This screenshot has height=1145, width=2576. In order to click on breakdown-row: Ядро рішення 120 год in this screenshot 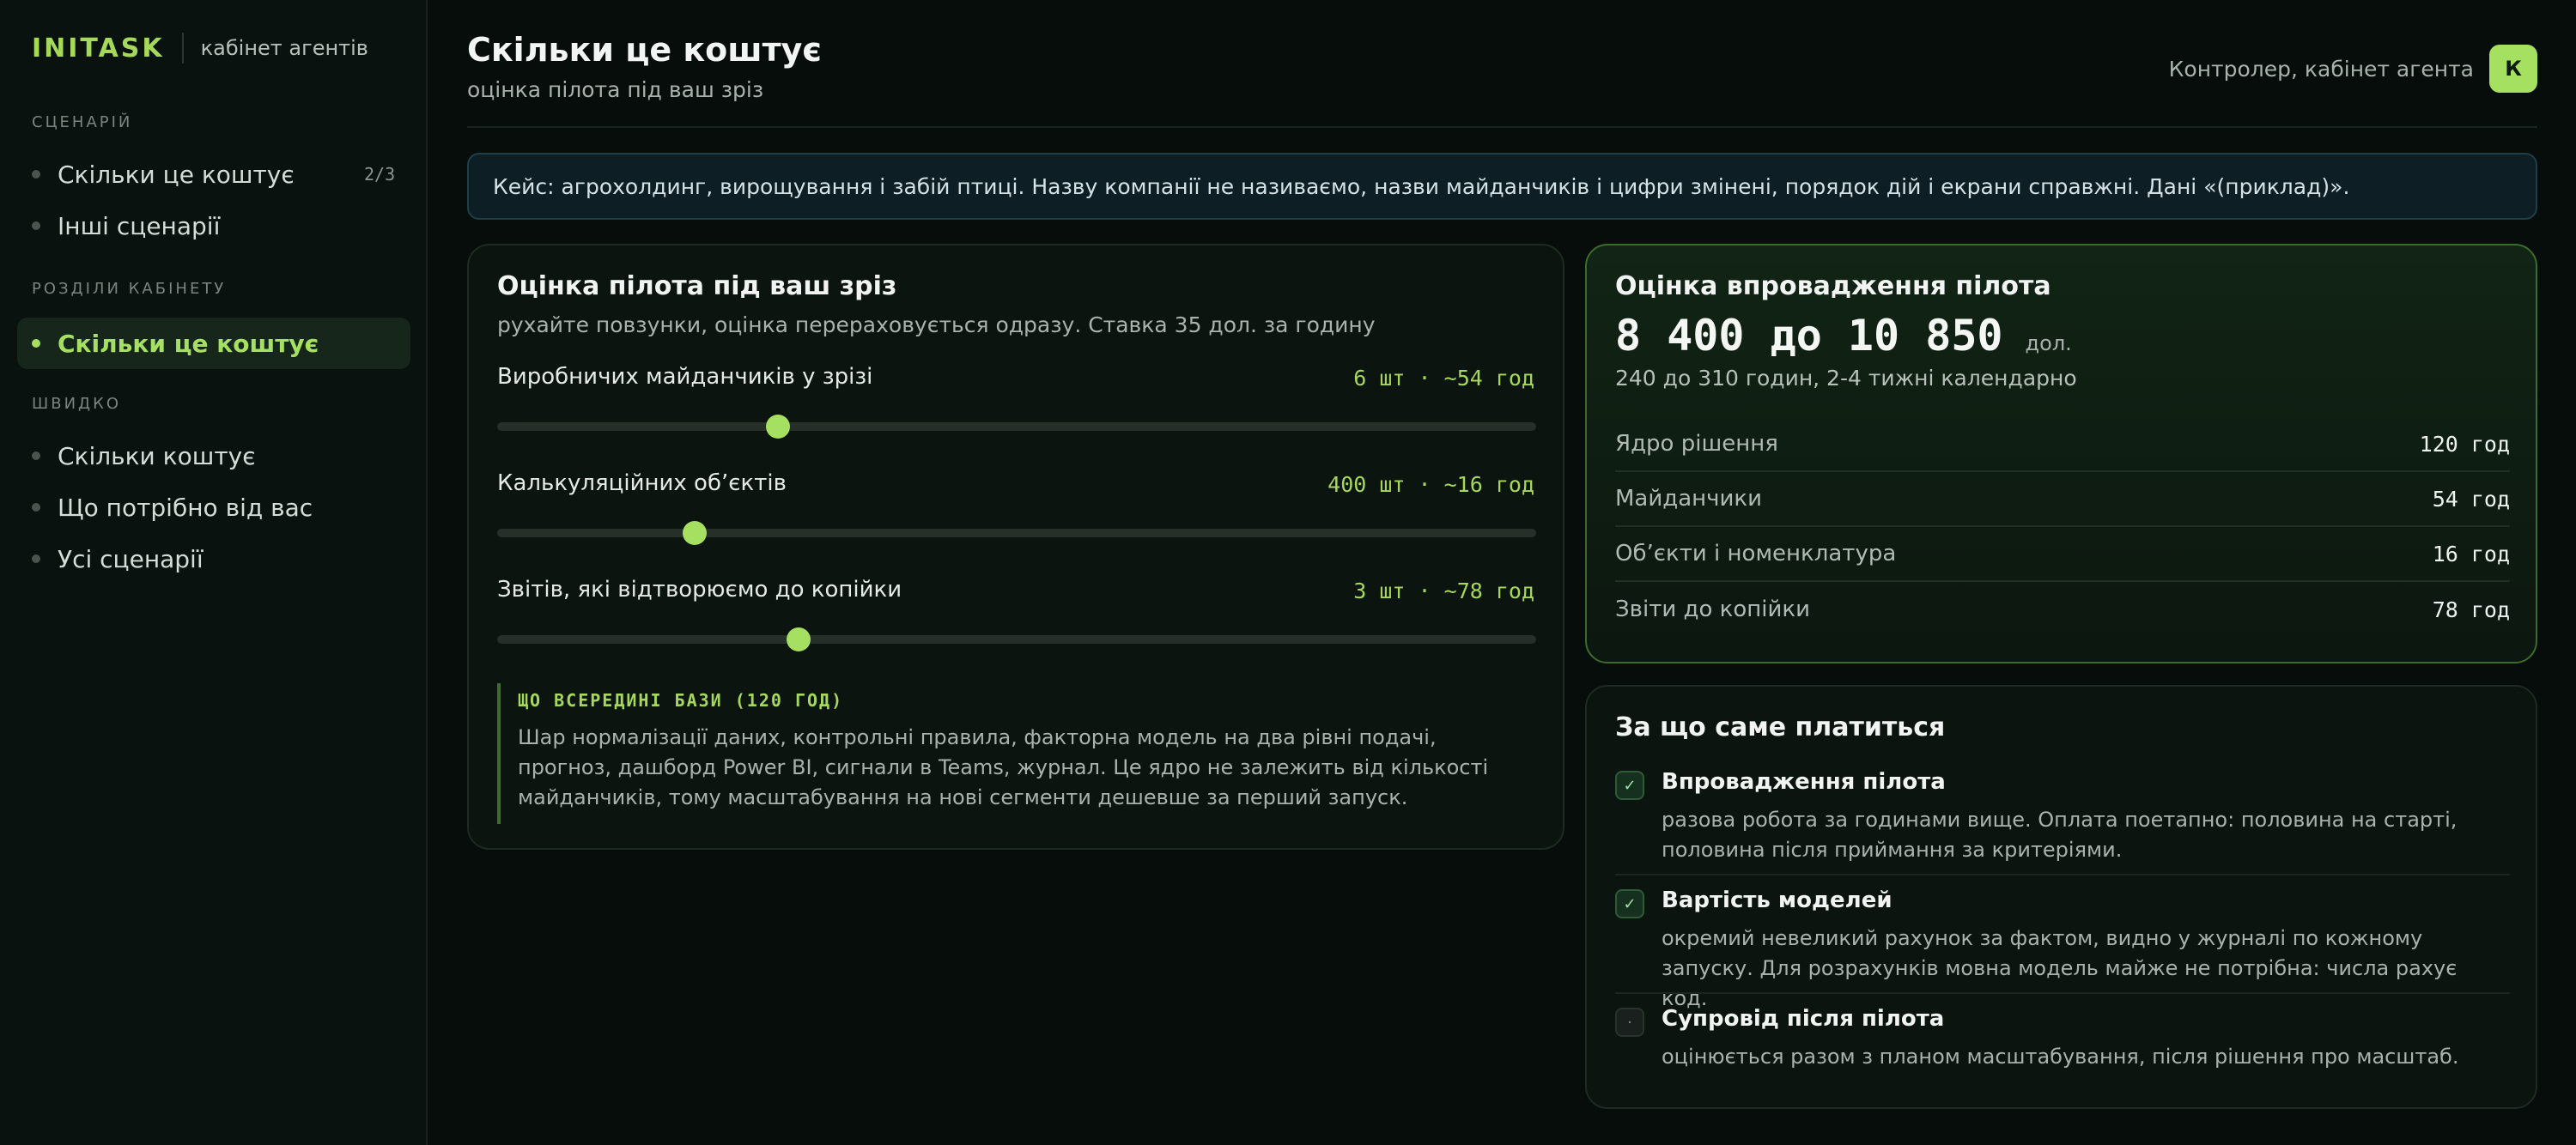, I will do `click(2062, 444)`.